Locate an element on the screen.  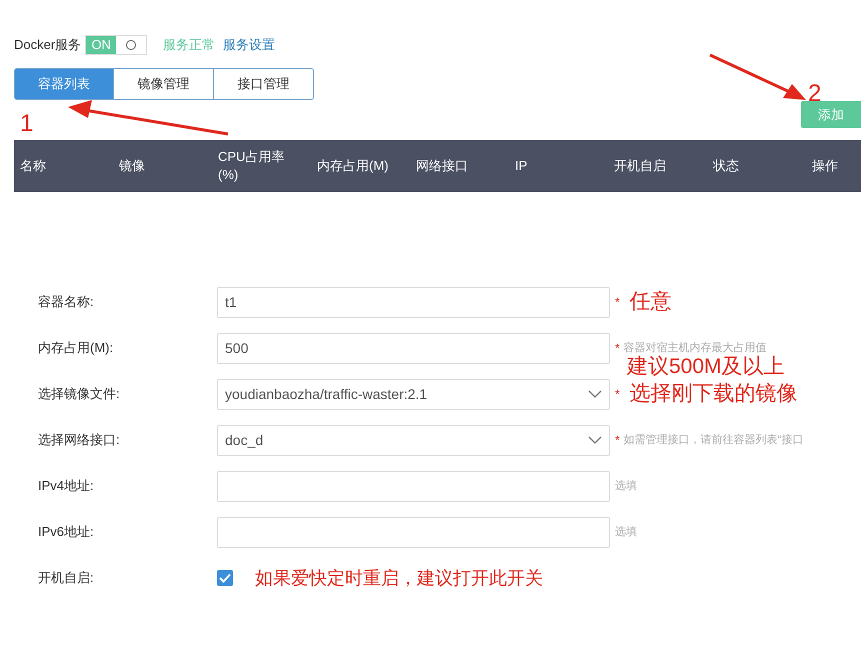
column-header: 操作 is located at coordinates (825, 166).